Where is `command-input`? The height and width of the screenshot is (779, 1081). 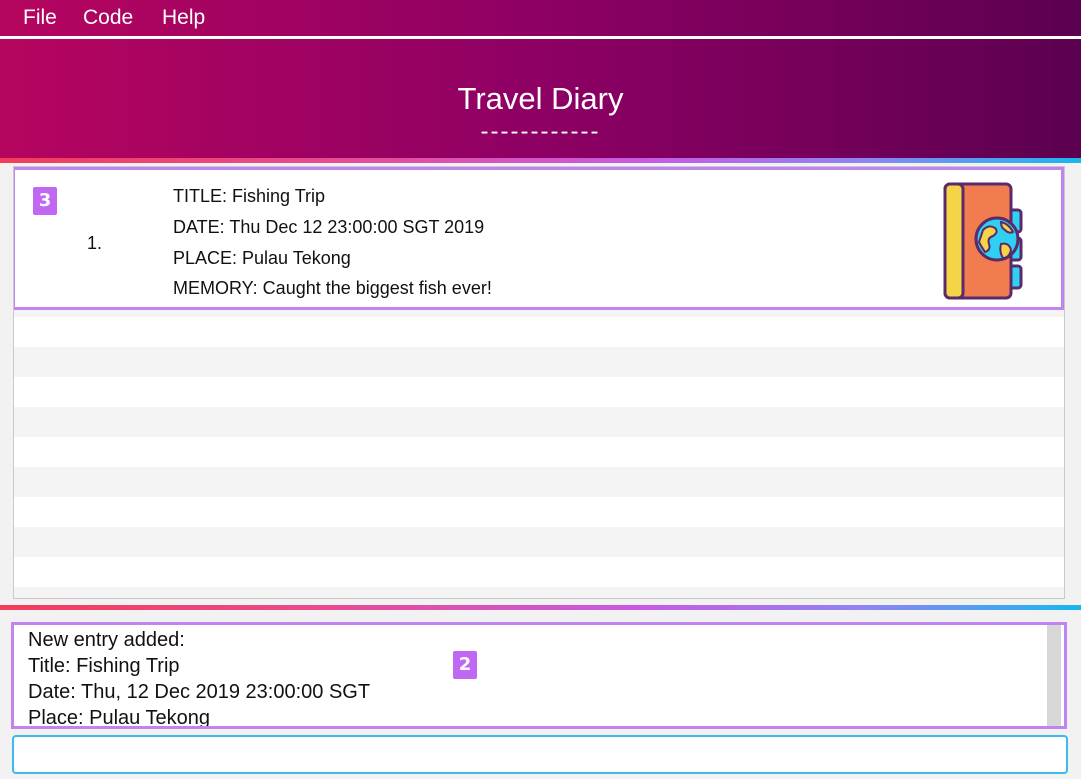
command-input is located at coordinates (540, 754).